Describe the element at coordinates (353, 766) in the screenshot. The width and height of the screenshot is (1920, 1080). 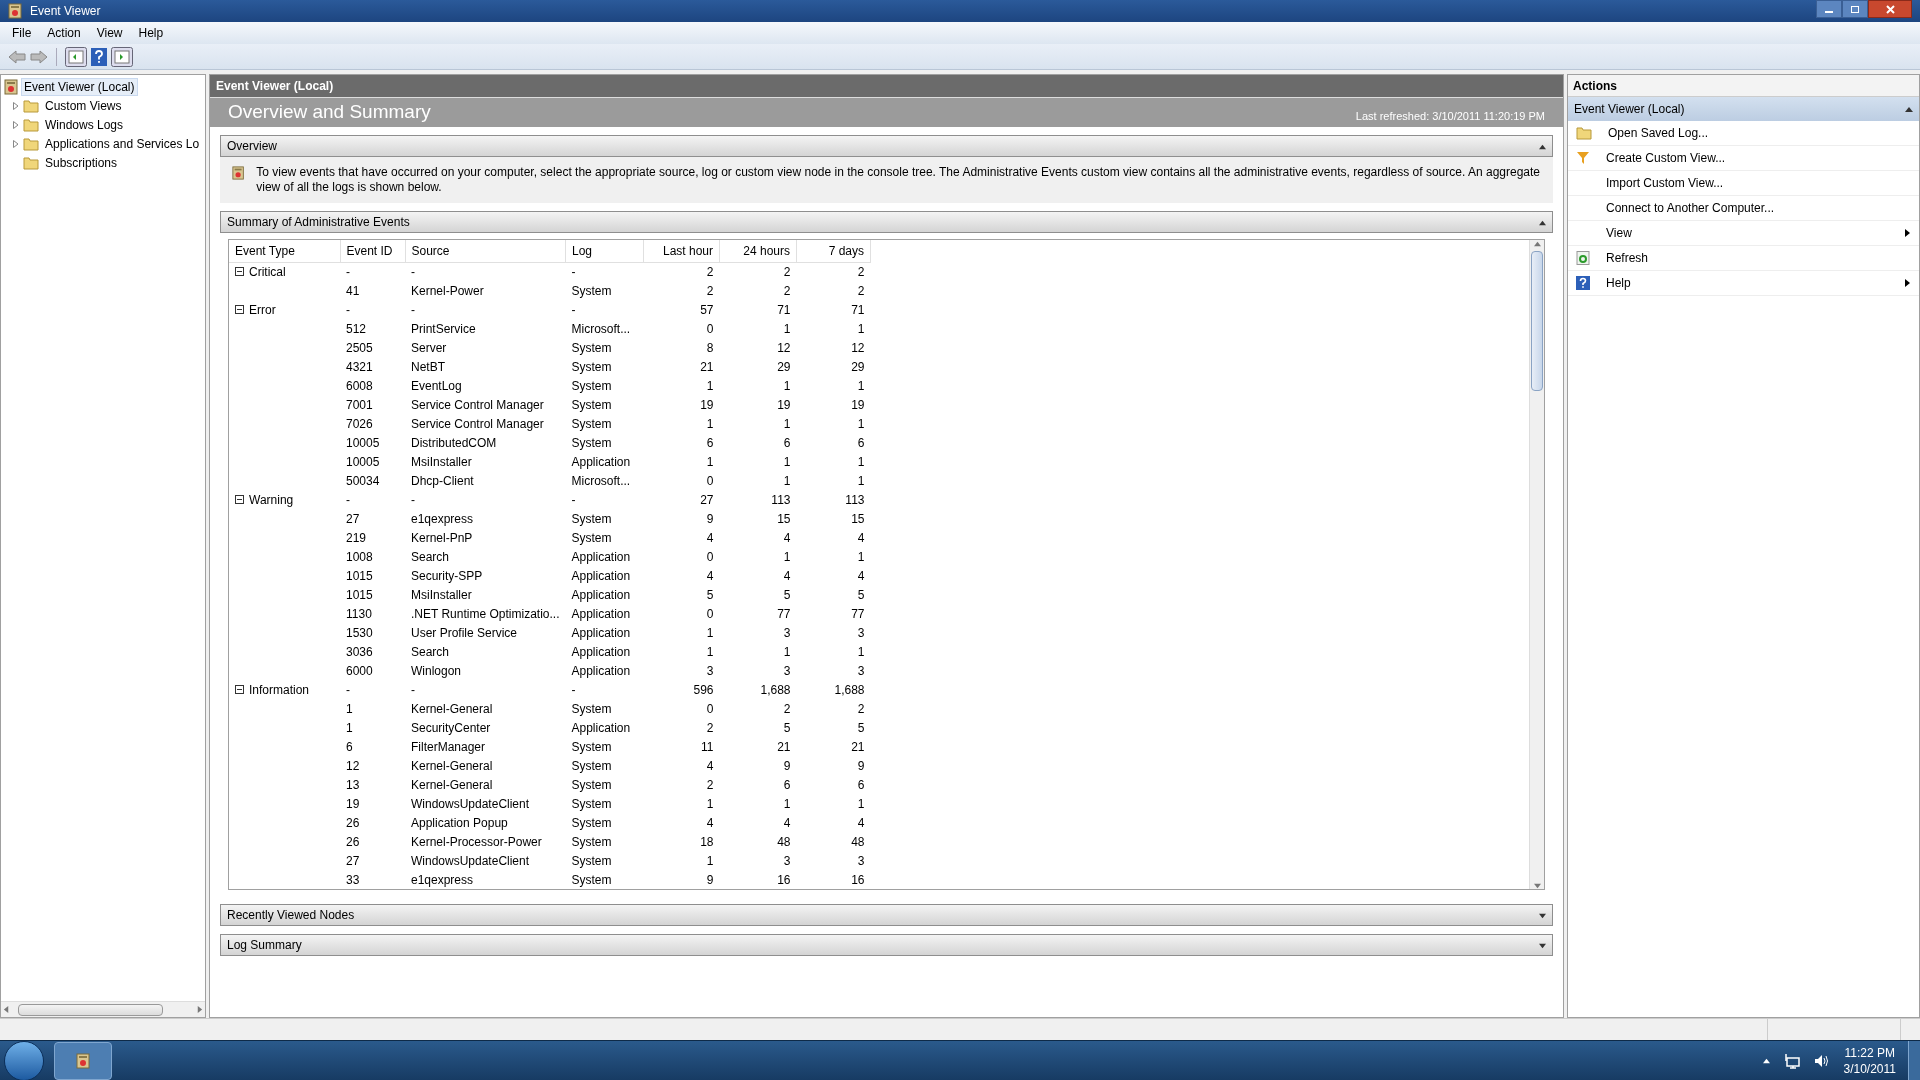
I see `table-cell-text: 12` at that location.